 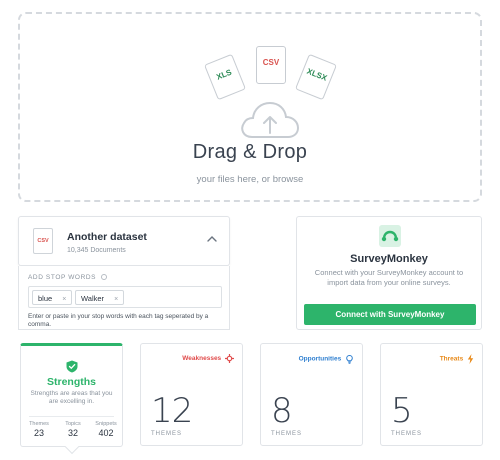 I want to click on selected-caret, so click(x=72, y=447).